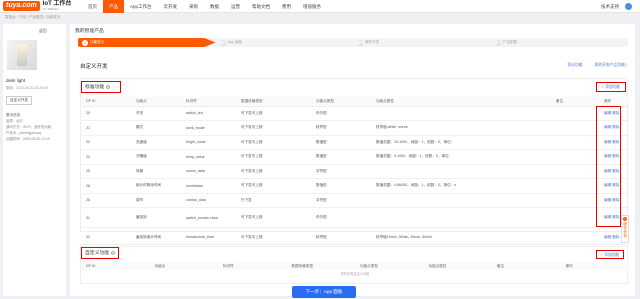  Describe the element at coordinates (461, 102) in the screenshot. I see `col-attr: 功能点属性` at that location.